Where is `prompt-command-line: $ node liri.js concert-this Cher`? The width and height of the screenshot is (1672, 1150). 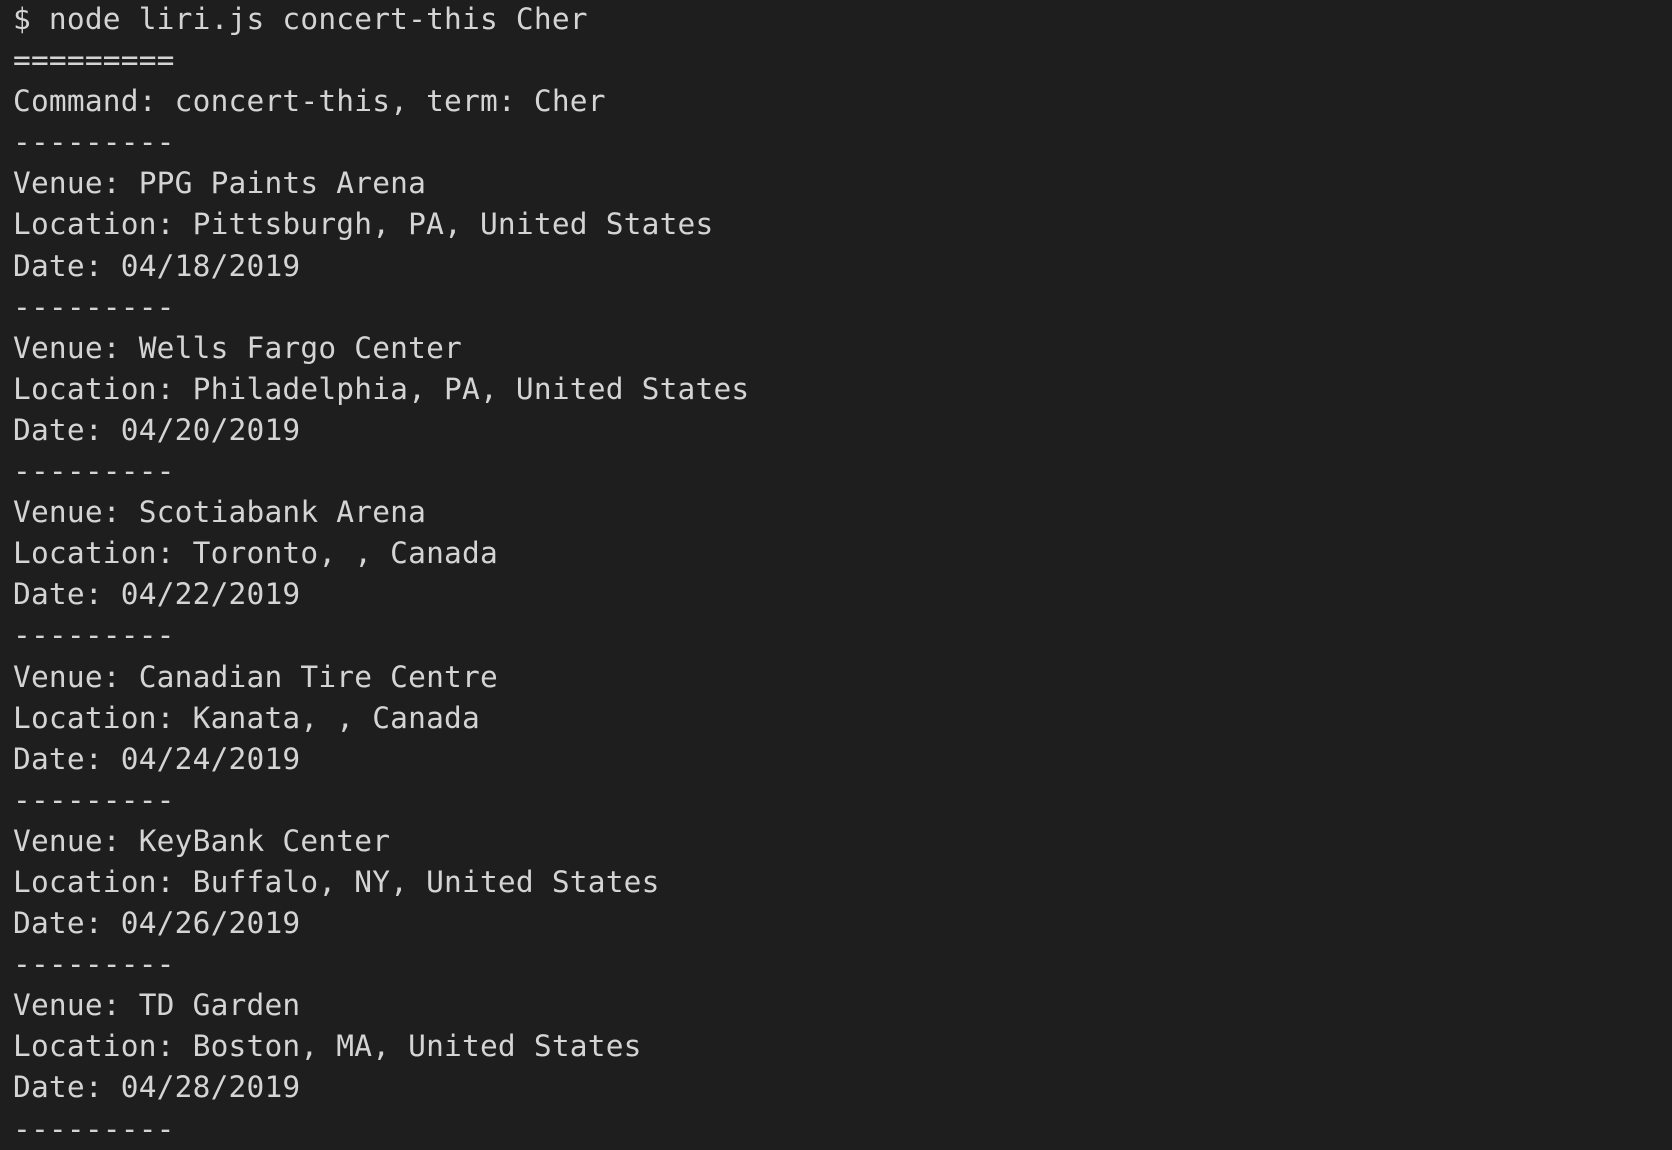 prompt-command-line: $ node liri.js concert-this Cher is located at coordinates (300, 19).